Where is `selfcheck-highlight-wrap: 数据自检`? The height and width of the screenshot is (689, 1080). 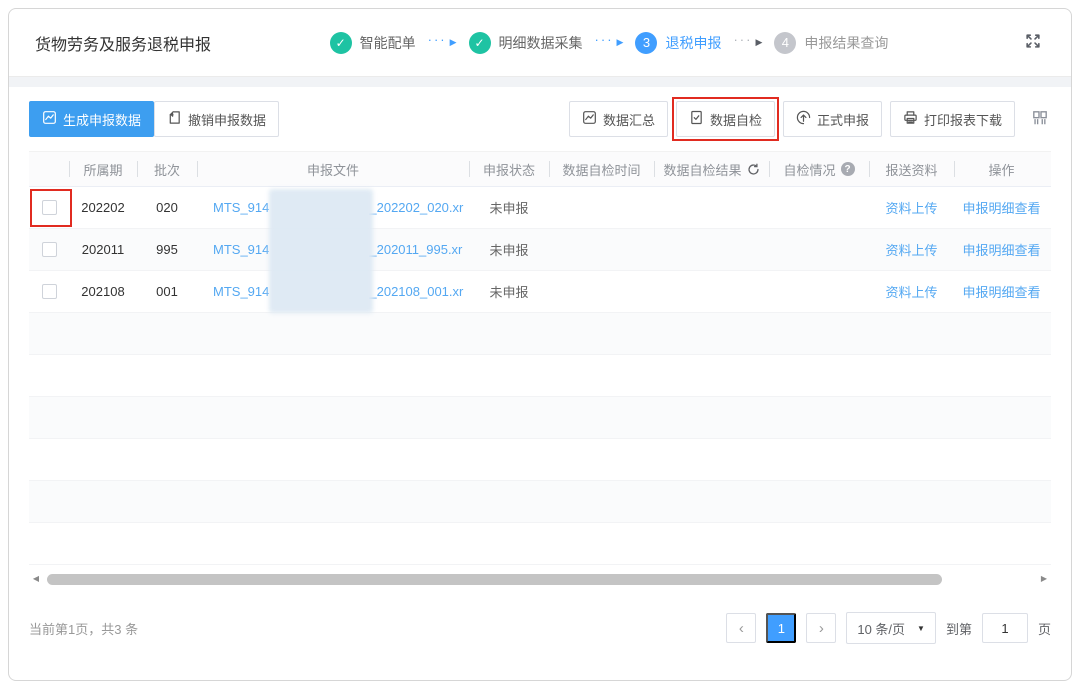
selfcheck-highlight-wrap: 数据自检 is located at coordinates (725, 119).